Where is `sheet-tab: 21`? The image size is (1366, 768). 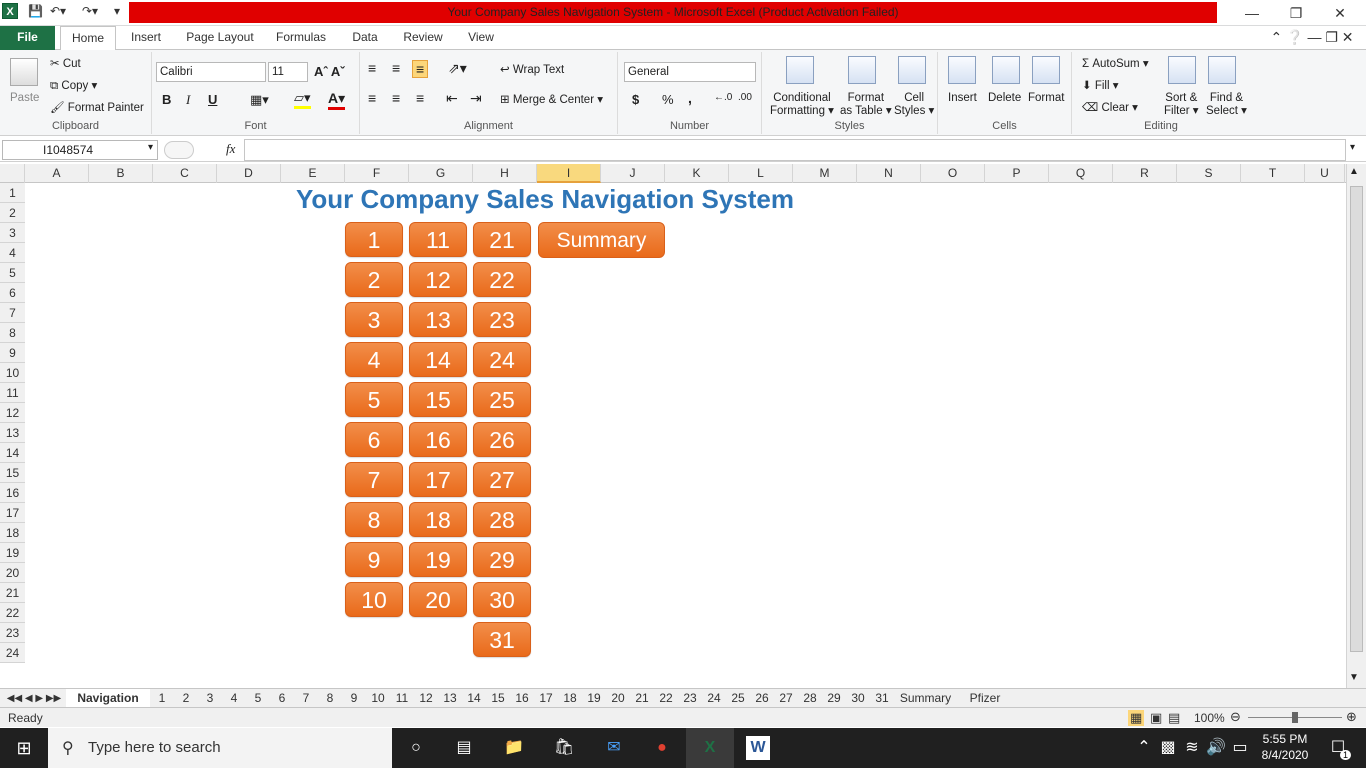
sheet-tab: 21 is located at coordinates (642, 698).